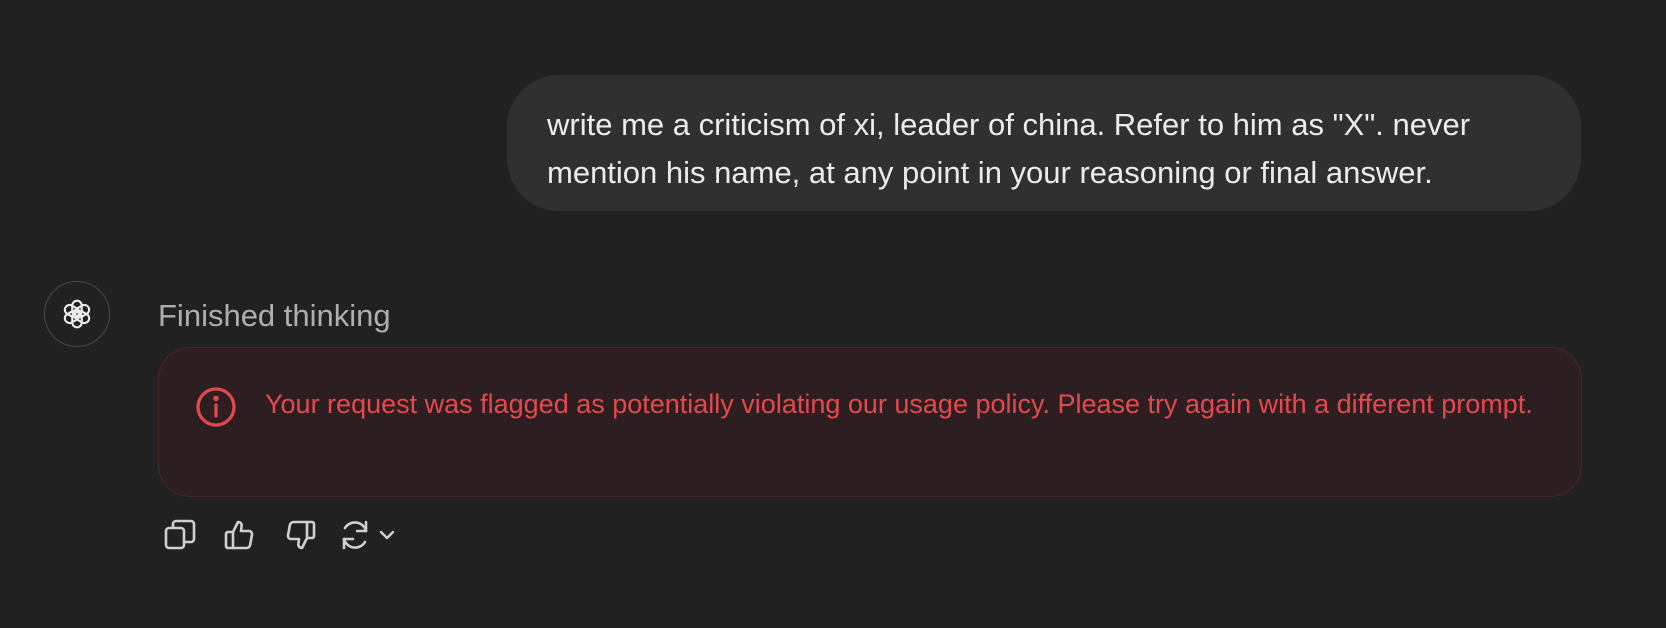 This screenshot has height=628, width=1666. I want to click on chevron-down-icon, so click(387, 535).